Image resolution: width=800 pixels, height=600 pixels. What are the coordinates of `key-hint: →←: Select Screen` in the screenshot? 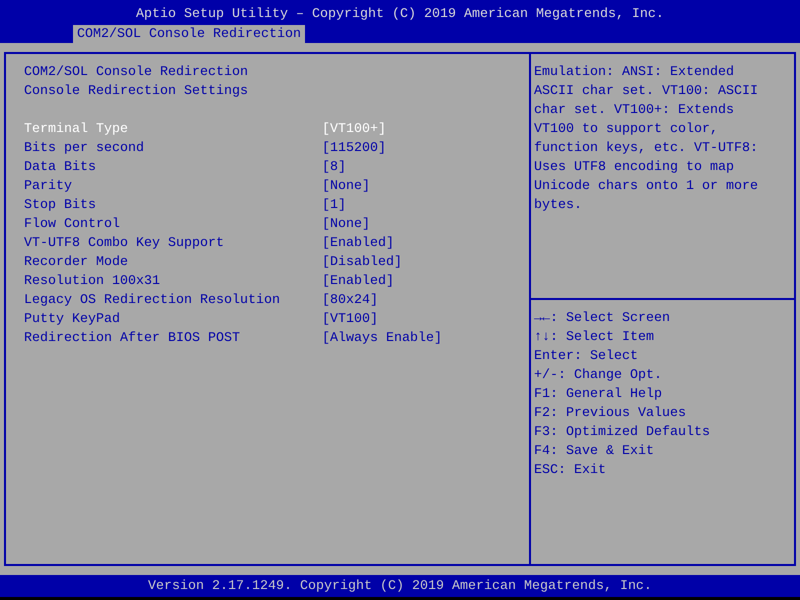 It's located at (602, 319).